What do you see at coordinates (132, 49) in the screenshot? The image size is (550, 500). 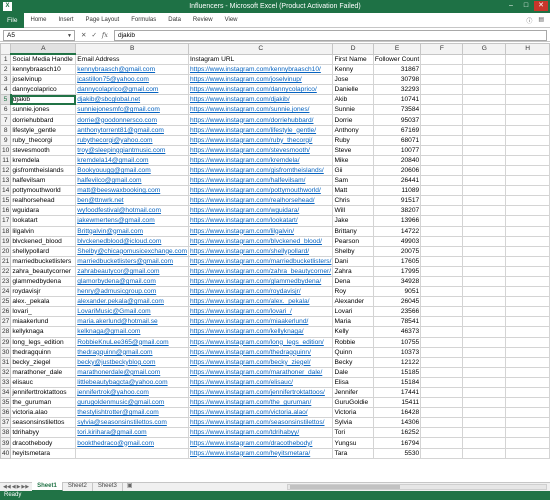 I see `column-header: B` at bounding box center [132, 49].